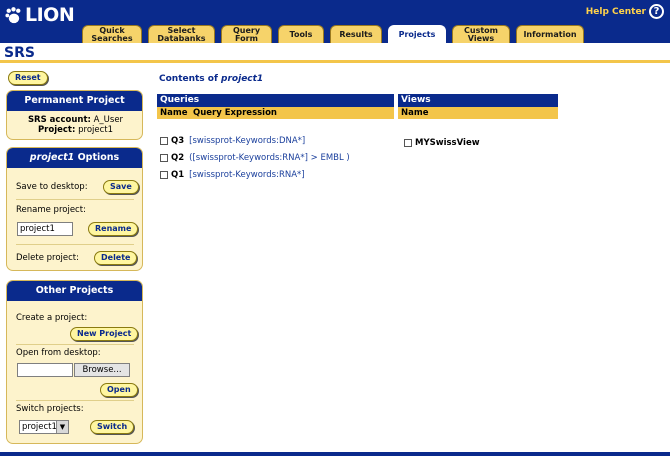  I want to click on tab-custom-views: Custom Views, so click(481, 34).